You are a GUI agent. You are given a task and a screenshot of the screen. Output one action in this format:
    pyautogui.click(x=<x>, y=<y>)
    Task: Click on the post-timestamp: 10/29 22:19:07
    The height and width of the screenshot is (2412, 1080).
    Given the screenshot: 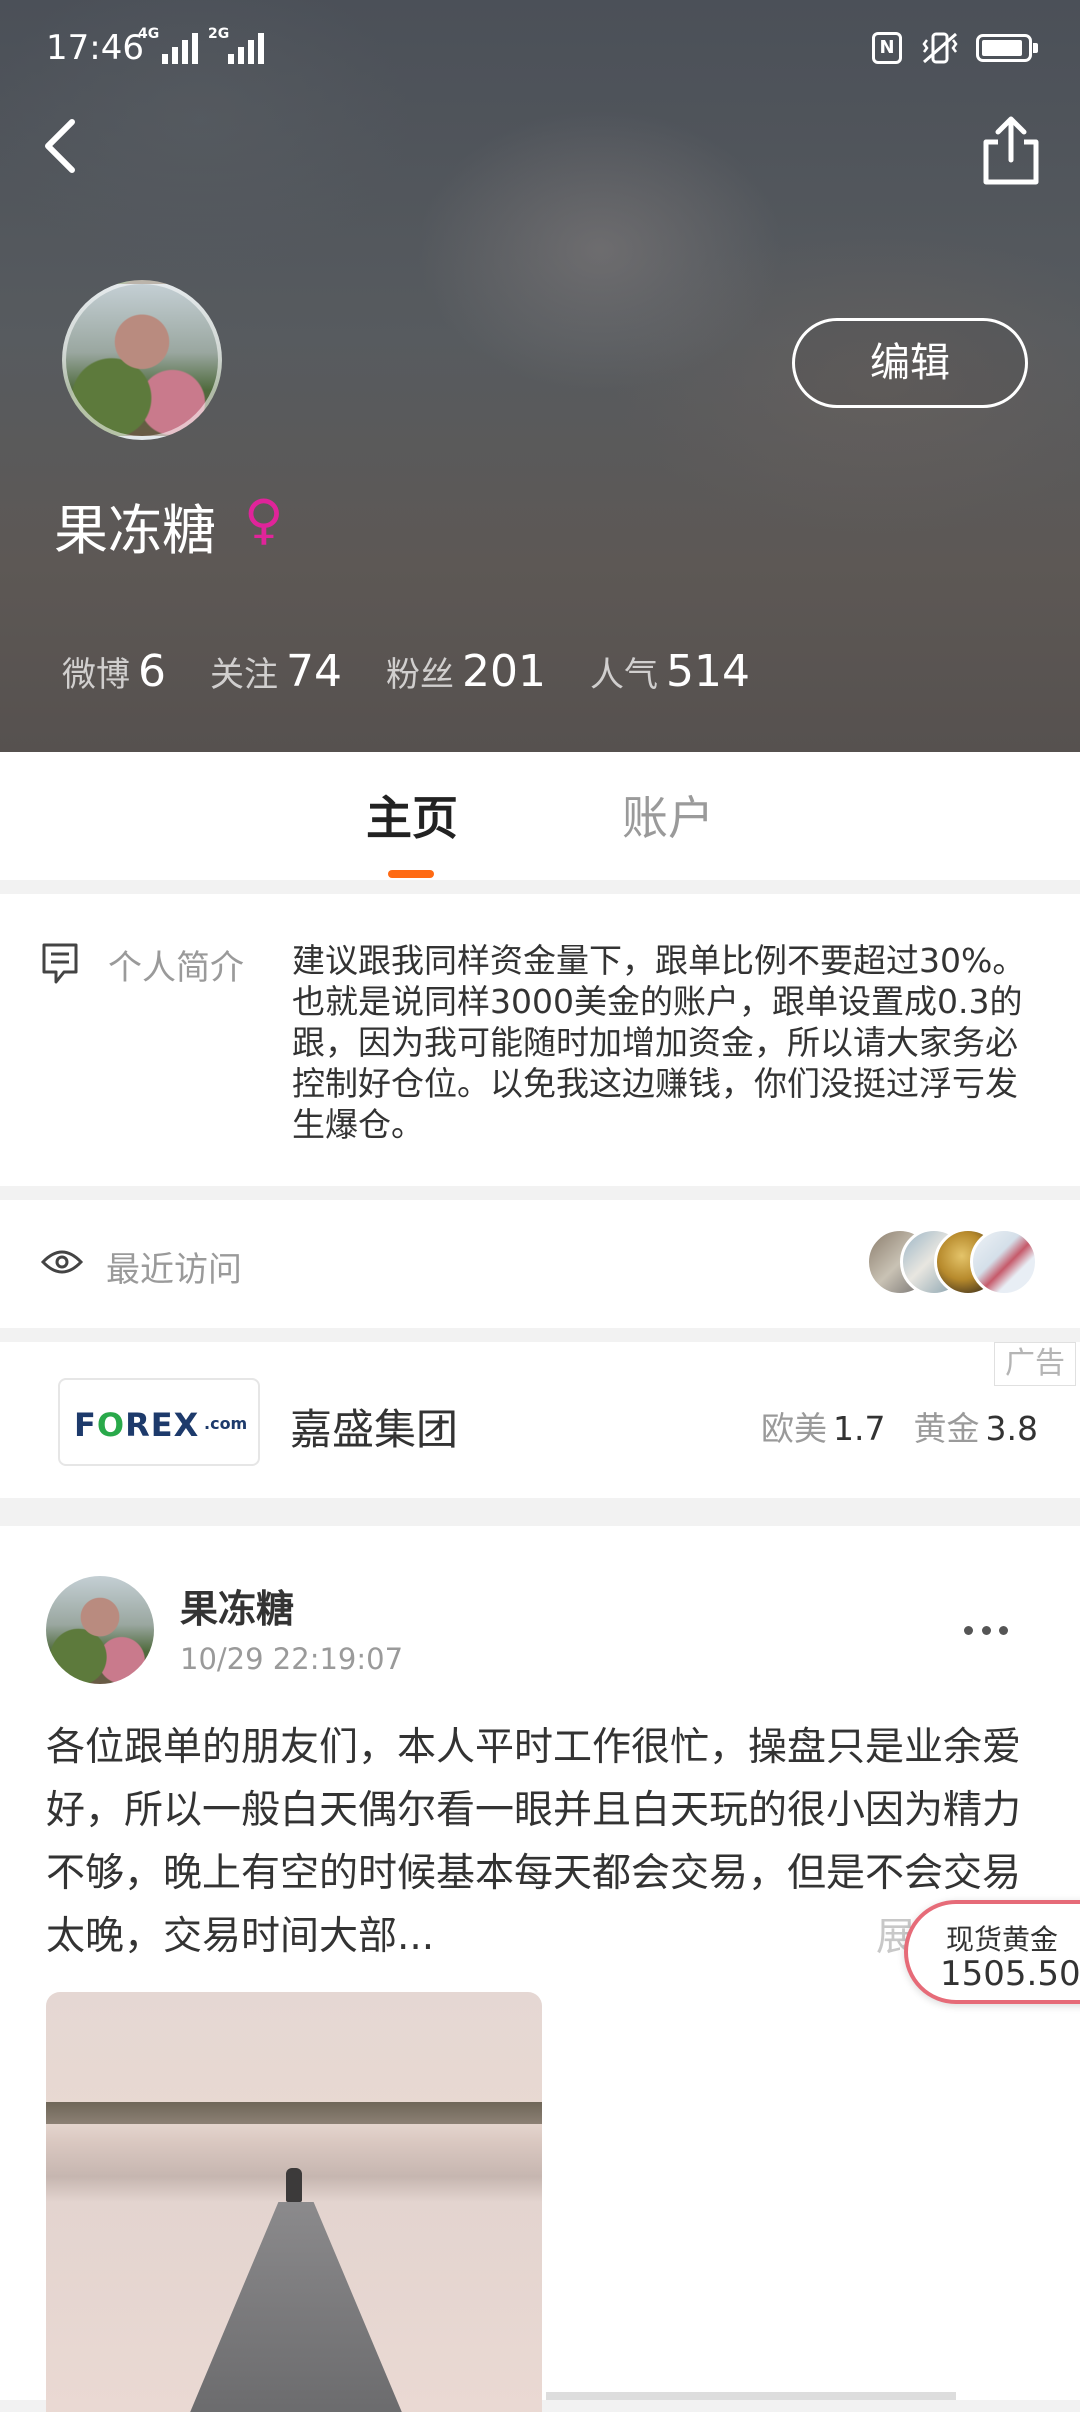 What is the action you would take?
    pyautogui.click(x=292, y=1659)
    